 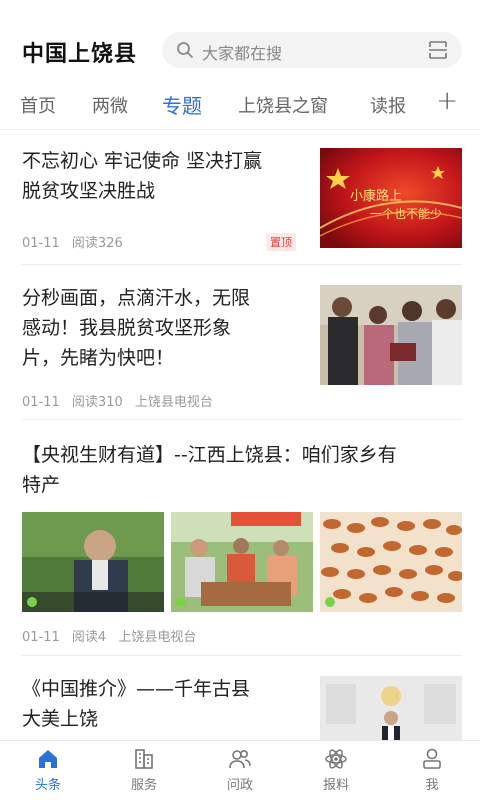 I want to click on tab-window: 上饶县之窗, so click(x=283, y=105).